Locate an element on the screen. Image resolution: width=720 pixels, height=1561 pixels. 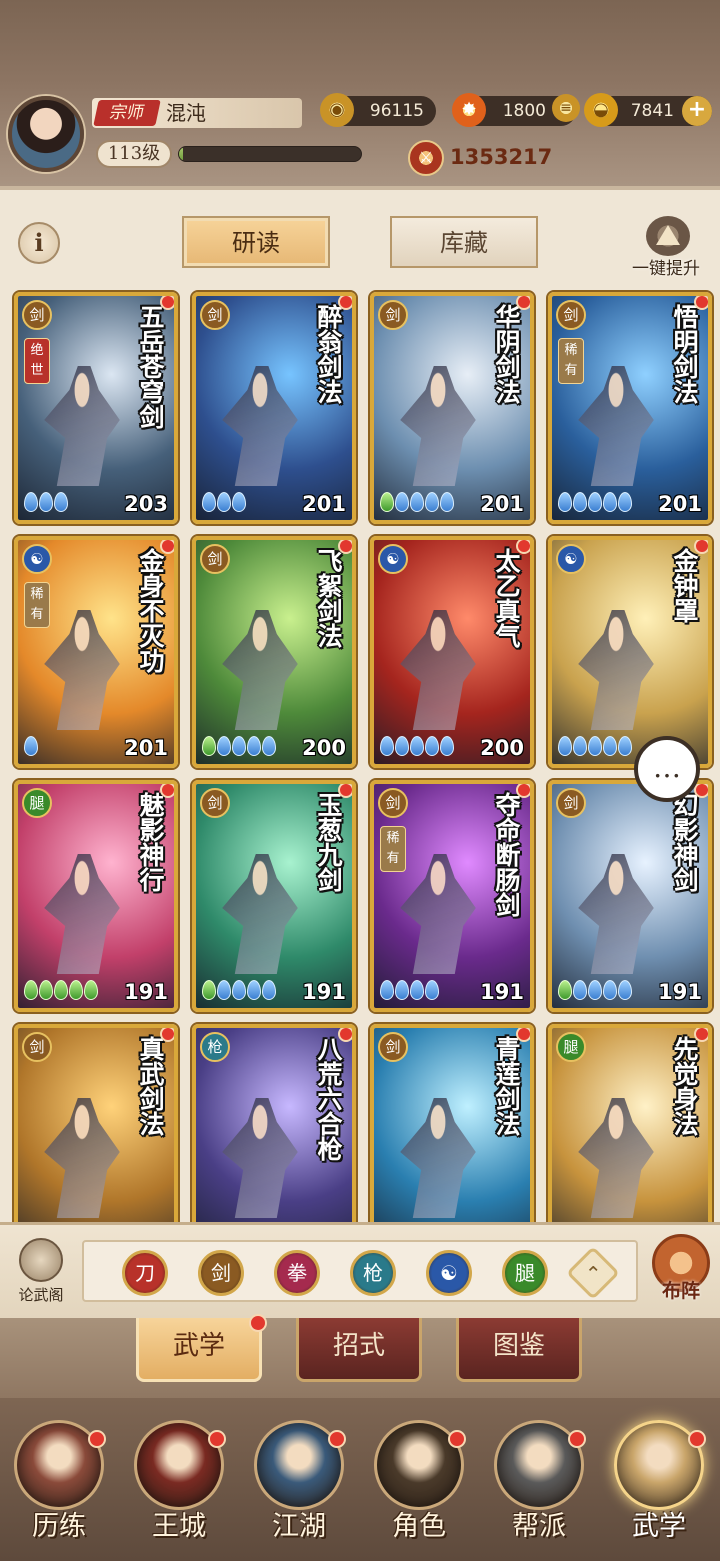
nav-label: 帮派 is located at coordinates (539, 1526).